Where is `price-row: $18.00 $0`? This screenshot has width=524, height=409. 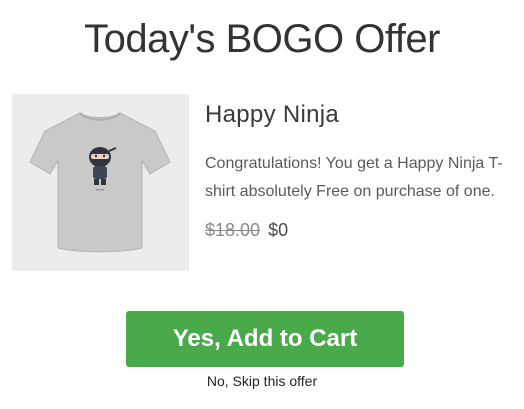 price-row: $18.00 $0 is located at coordinates (246, 230).